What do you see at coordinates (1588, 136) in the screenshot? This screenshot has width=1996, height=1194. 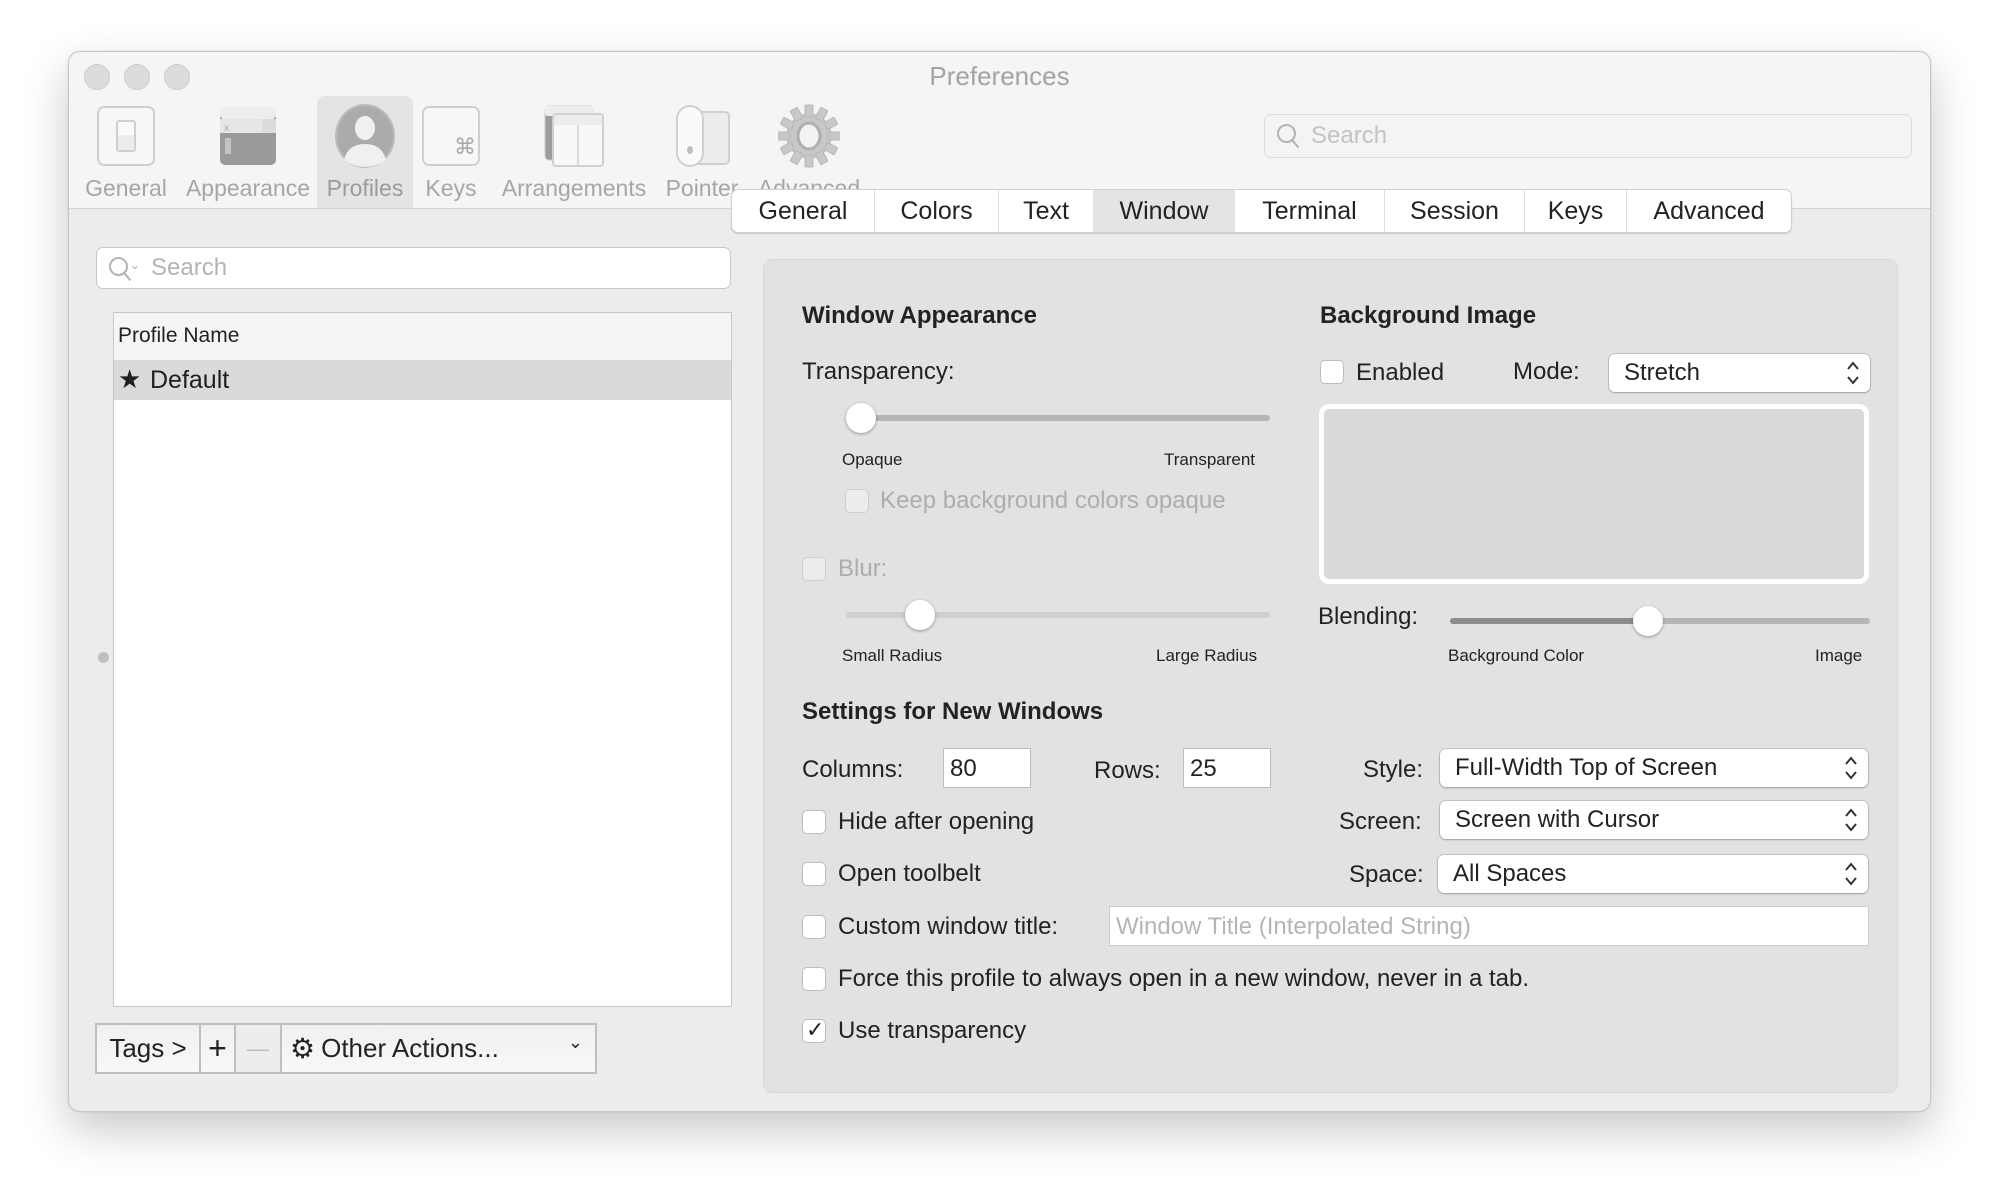 I see `preferences-search-input: Search` at bounding box center [1588, 136].